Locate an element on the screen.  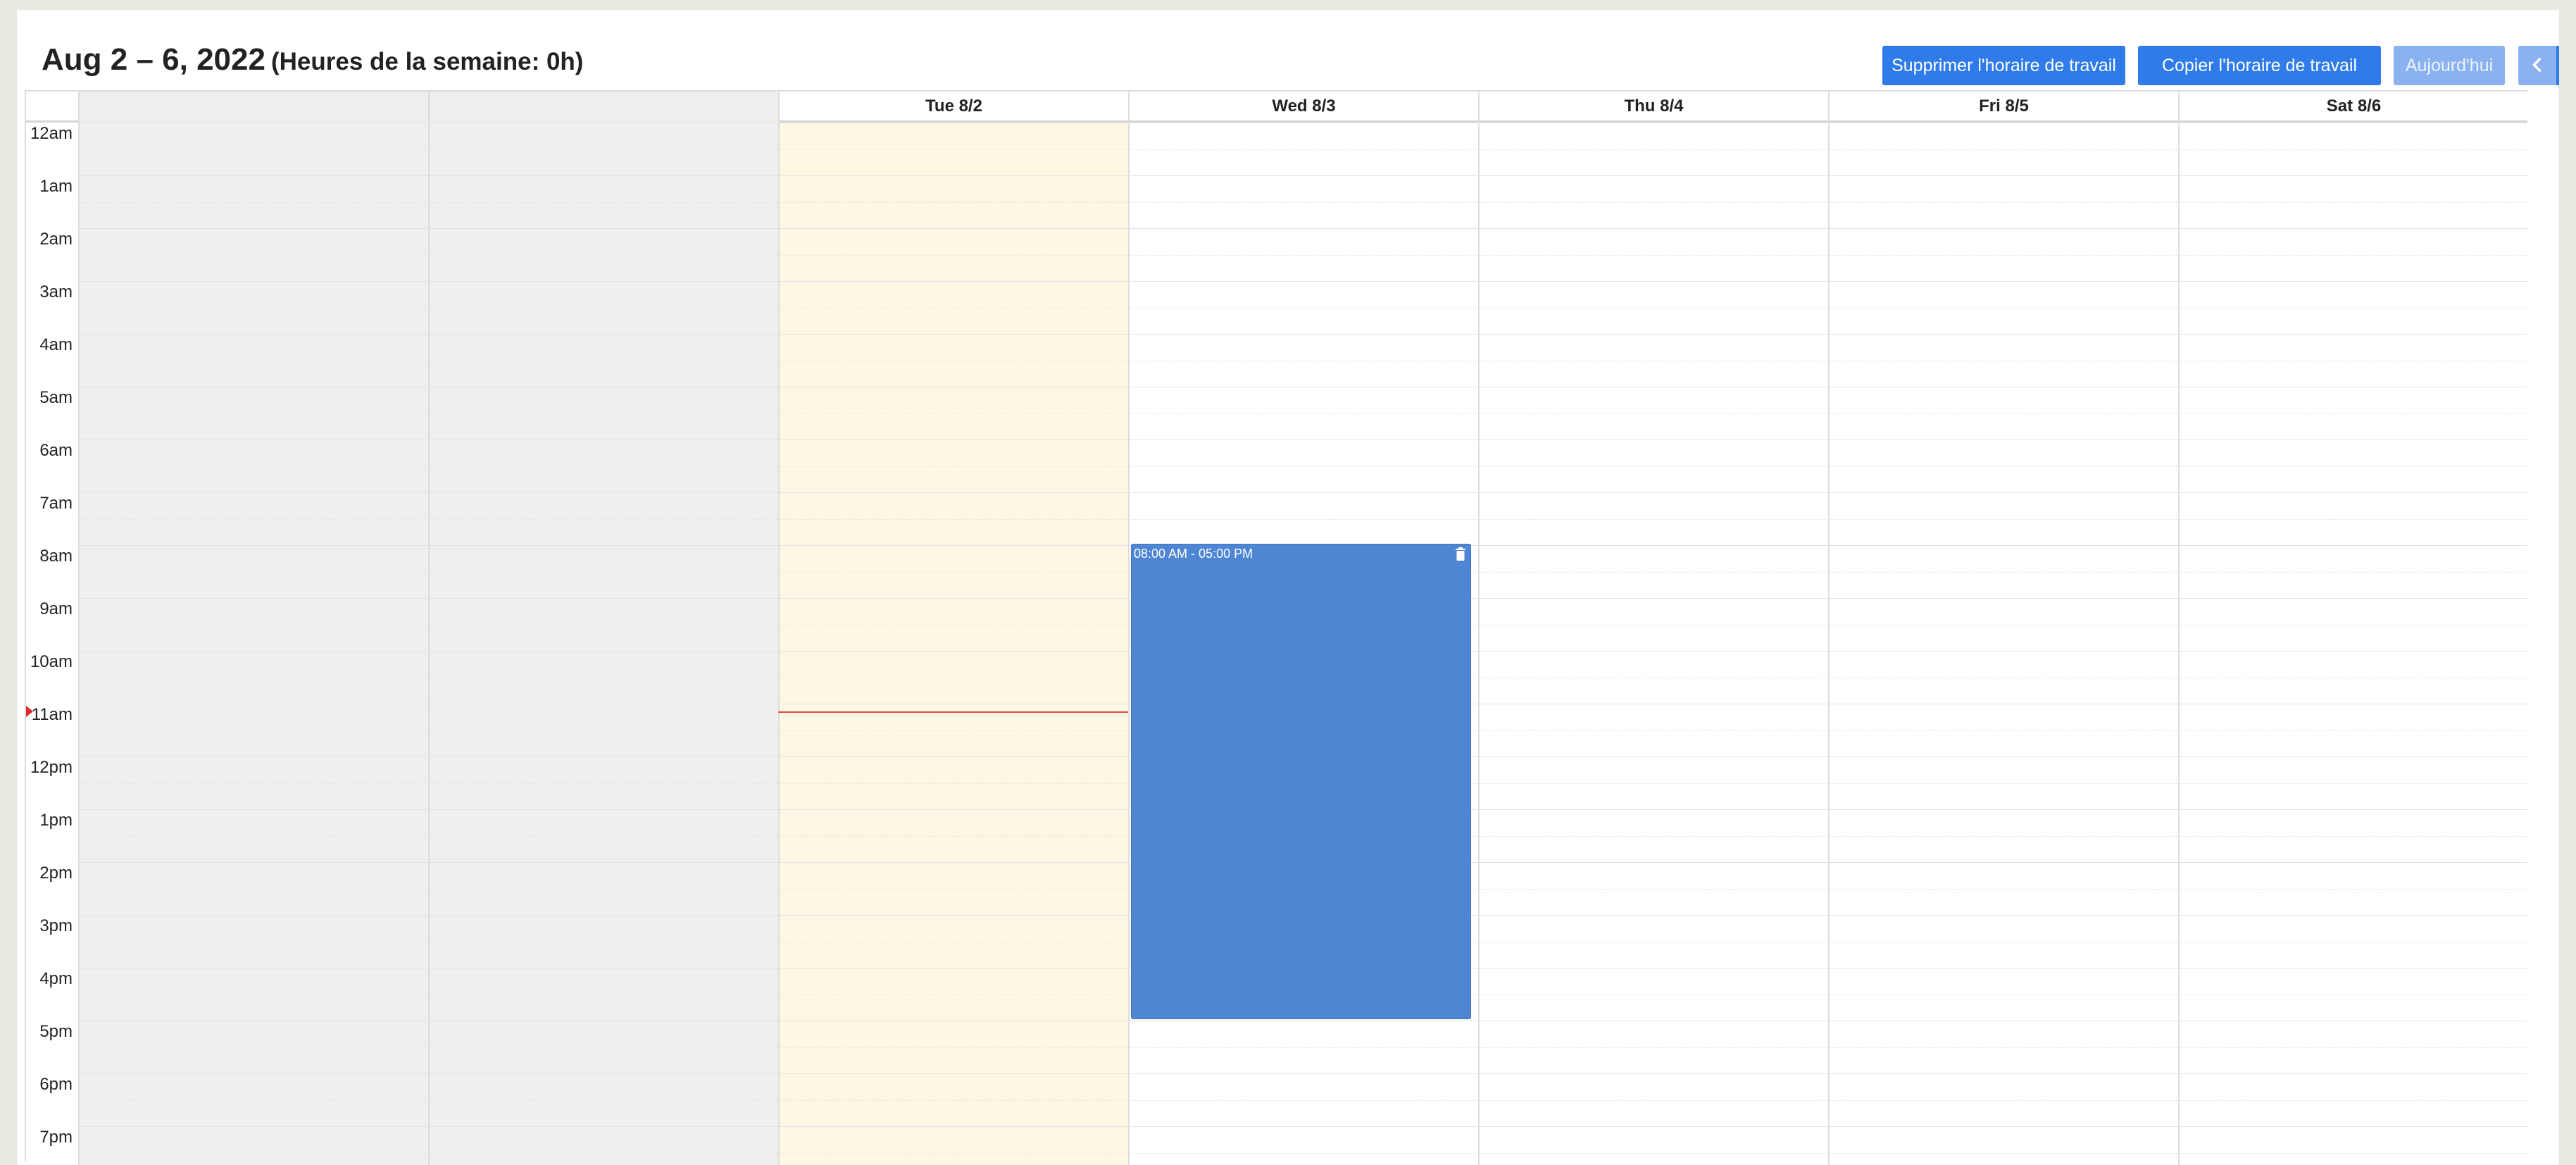
time-label: 6pm is located at coordinates (56, 1084).